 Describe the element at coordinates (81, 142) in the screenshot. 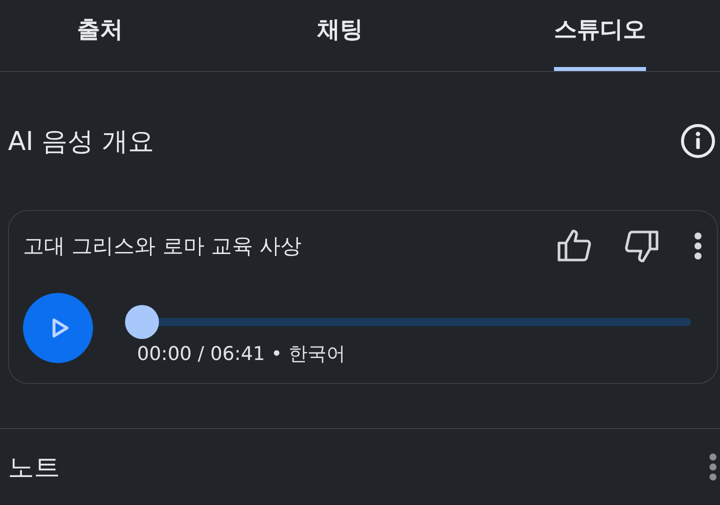

I see `section-title: AI 음성 개요` at that location.